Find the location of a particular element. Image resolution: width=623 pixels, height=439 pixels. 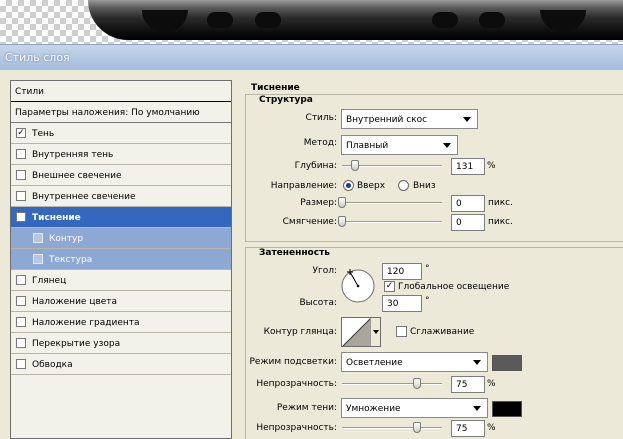

depth-value: 131 is located at coordinates (465, 167).